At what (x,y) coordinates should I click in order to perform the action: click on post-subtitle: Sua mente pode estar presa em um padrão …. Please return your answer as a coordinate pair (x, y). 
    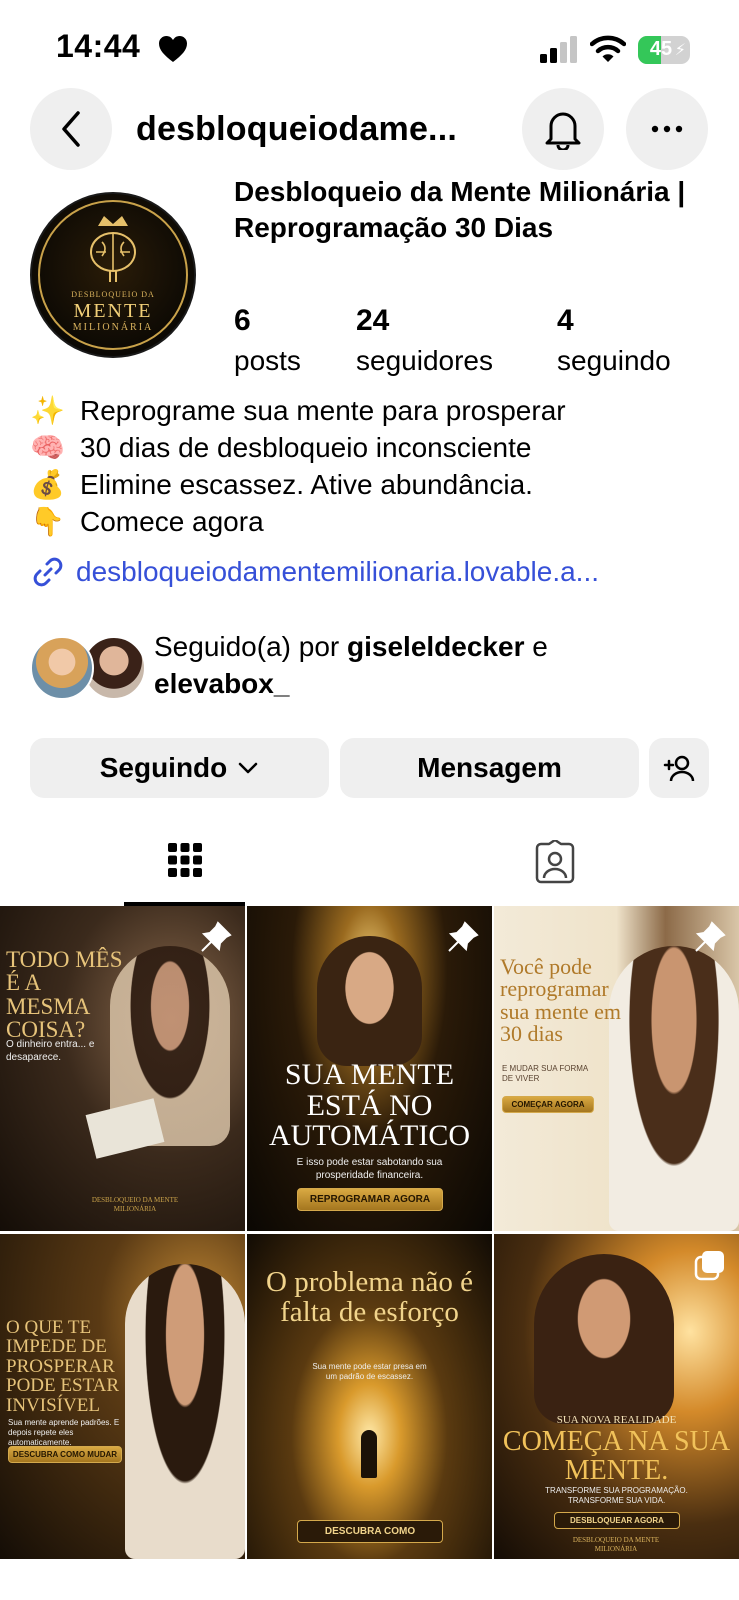
    Looking at the image, I should click on (369, 1371).